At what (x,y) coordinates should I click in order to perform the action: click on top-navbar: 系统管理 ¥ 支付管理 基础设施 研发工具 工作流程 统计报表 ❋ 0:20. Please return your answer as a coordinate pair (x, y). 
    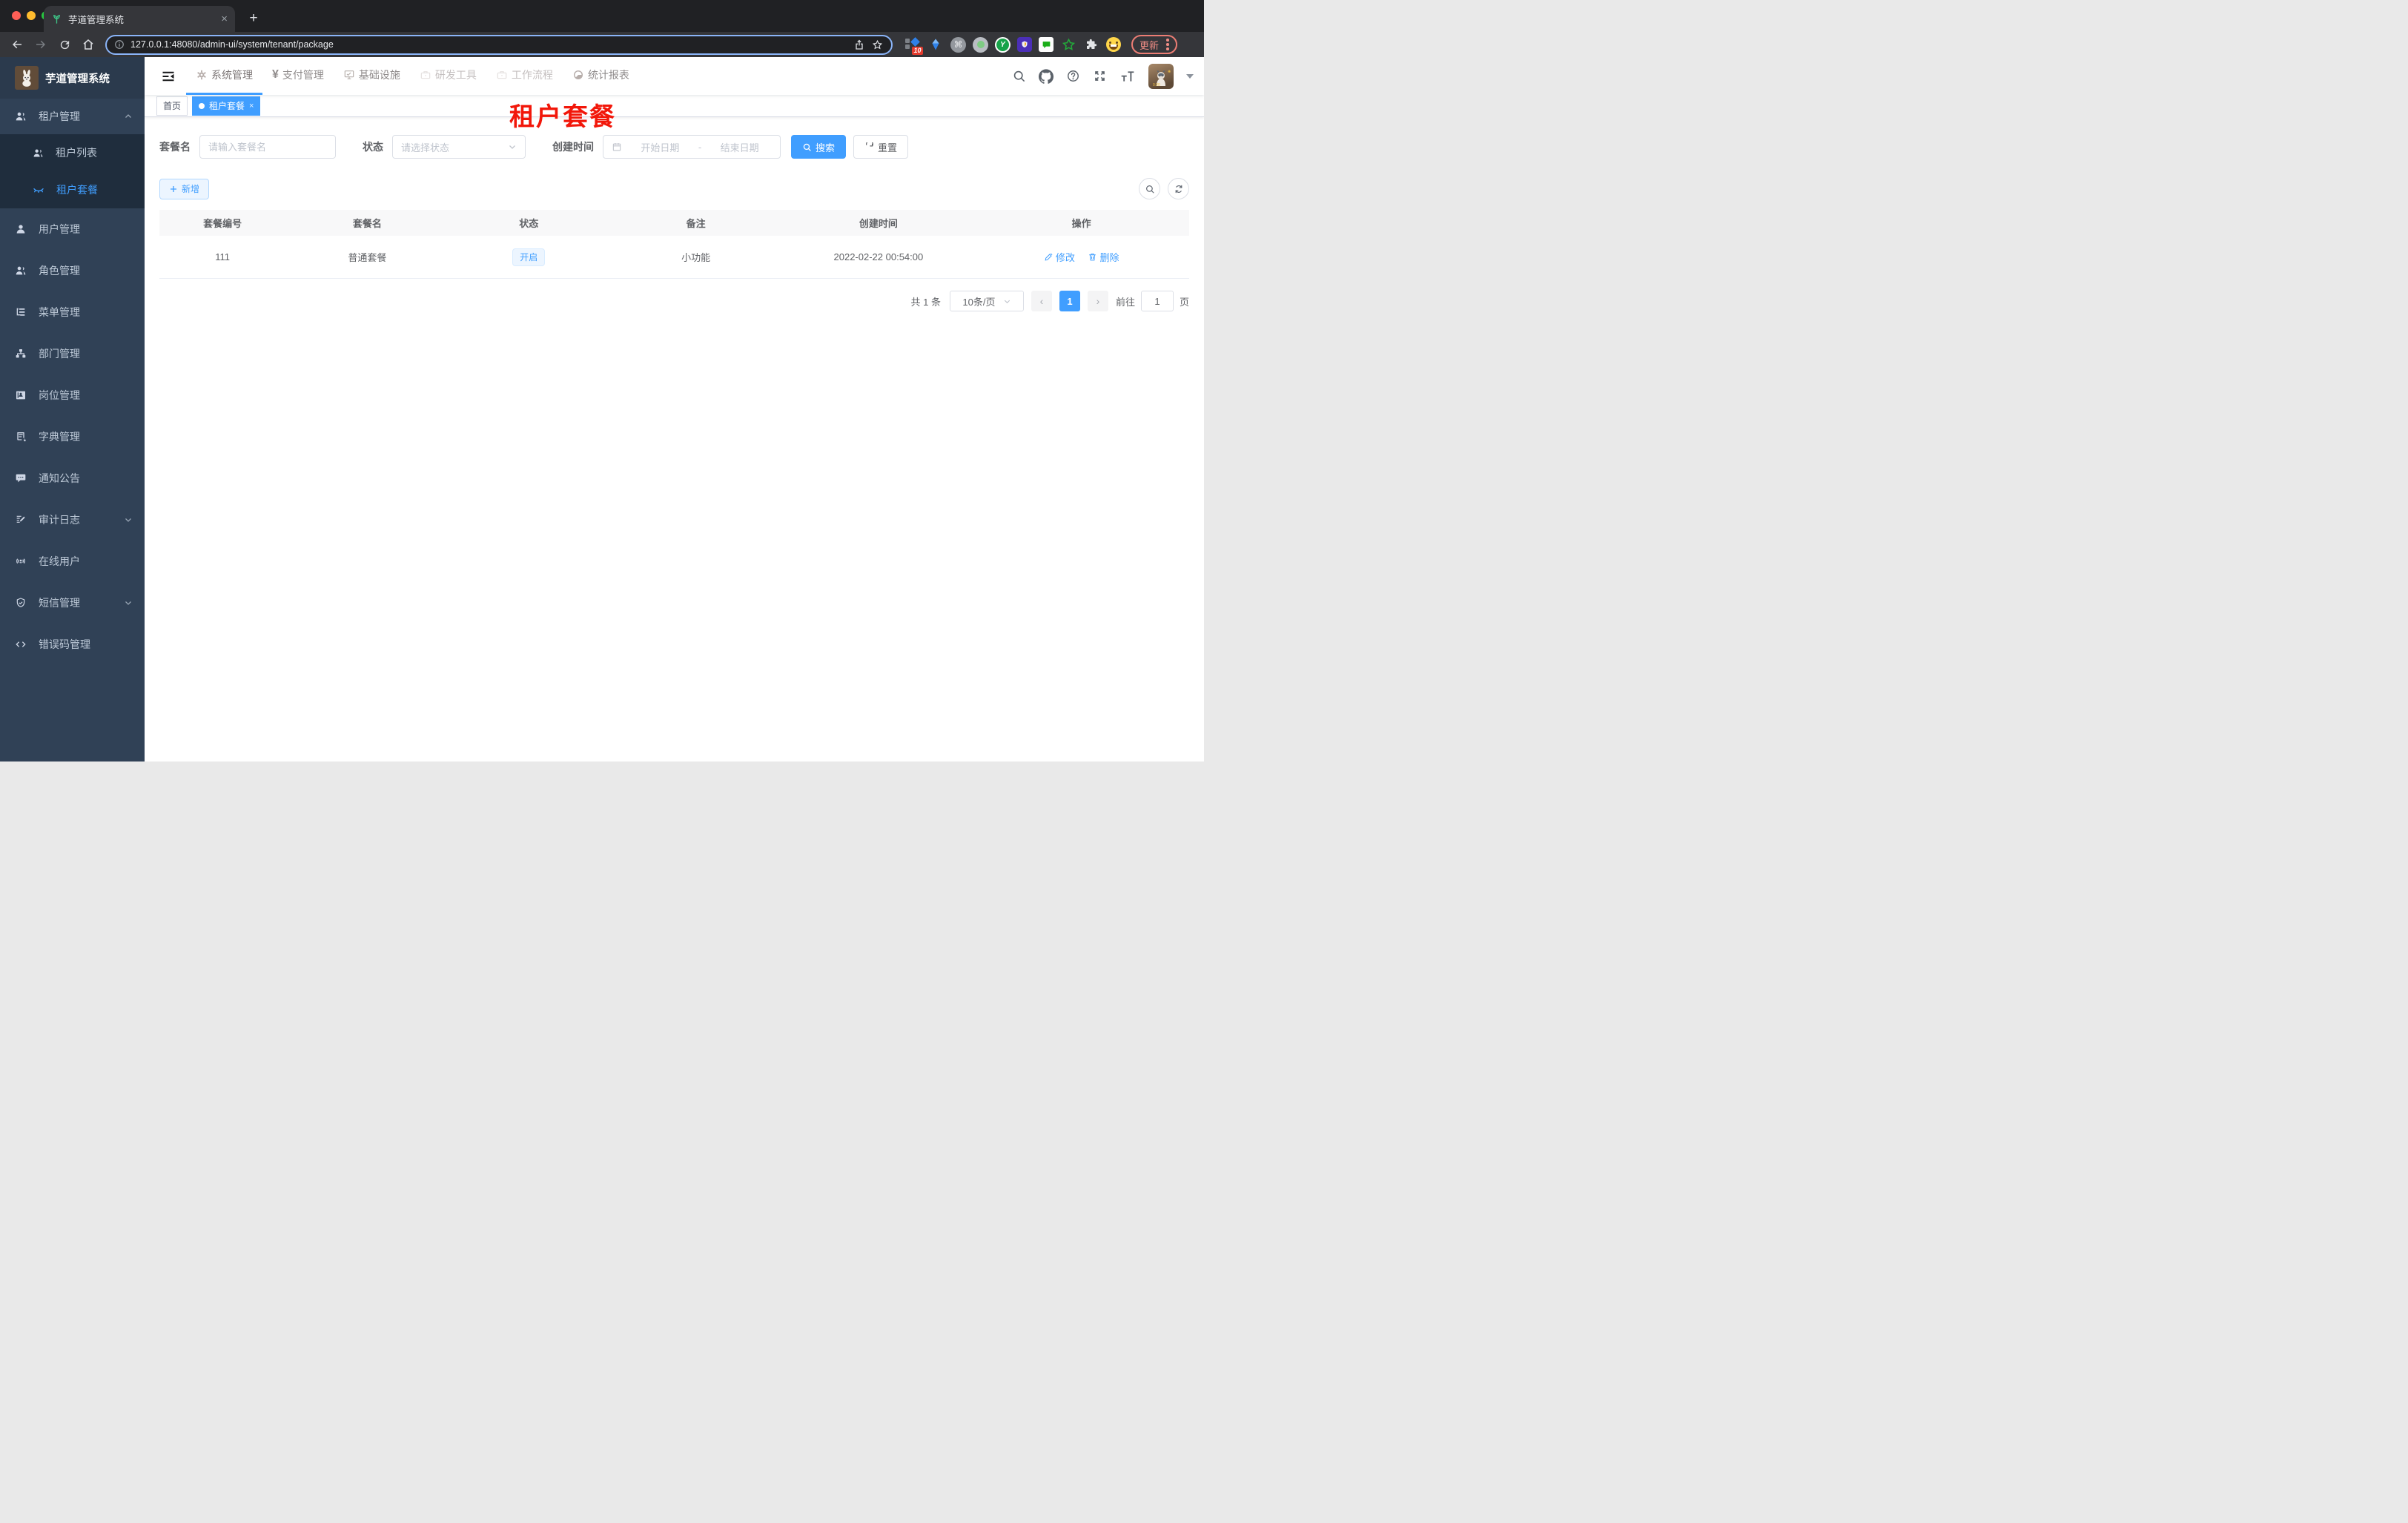
    Looking at the image, I should click on (674, 76).